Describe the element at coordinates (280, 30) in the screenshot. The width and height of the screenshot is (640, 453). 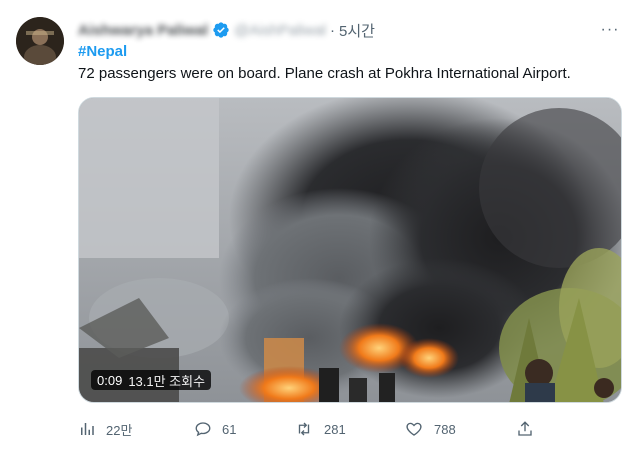
I see `author-handle: @AishPaliwal` at that location.